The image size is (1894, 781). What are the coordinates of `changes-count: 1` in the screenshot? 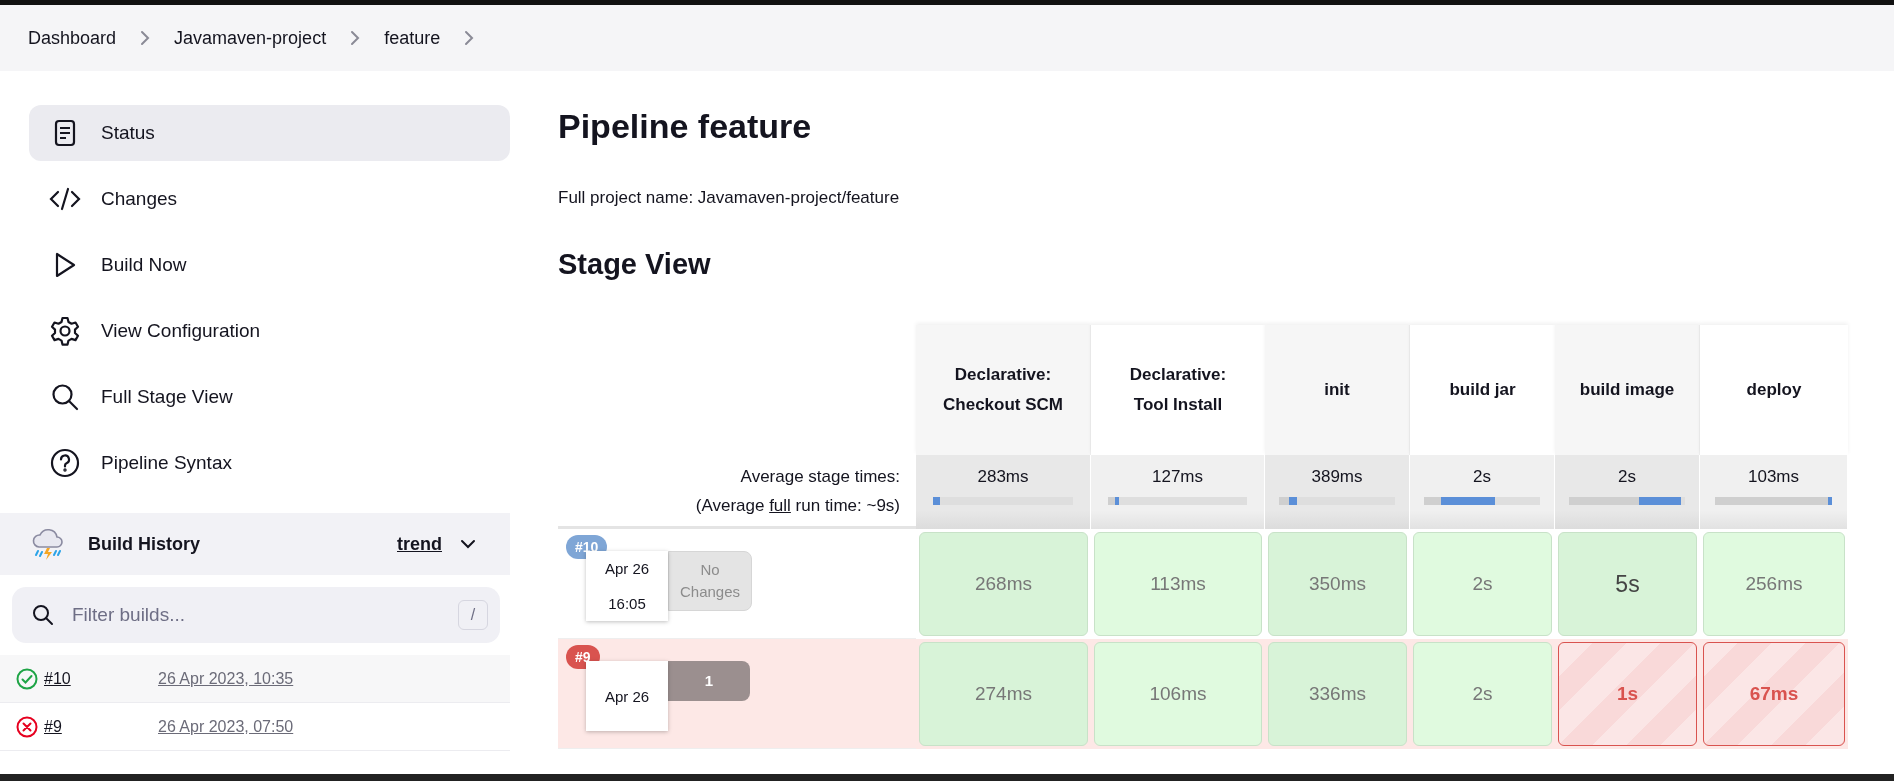 It's located at (709, 681).